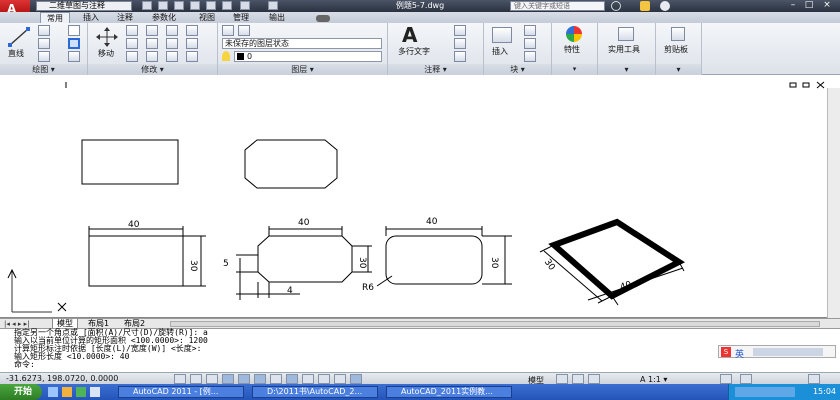 Image resolution: width=840 pixels, height=400 pixels. What do you see at coordinates (245, 5) in the screenshot?
I see `quick-access-dropdown-icon` at bounding box center [245, 5].